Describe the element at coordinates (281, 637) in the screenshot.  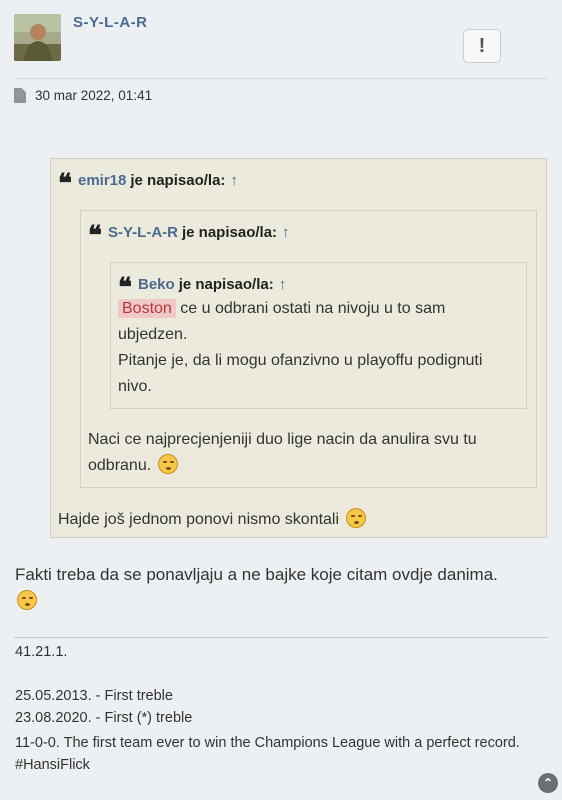
I see `signature-divider` at that location.